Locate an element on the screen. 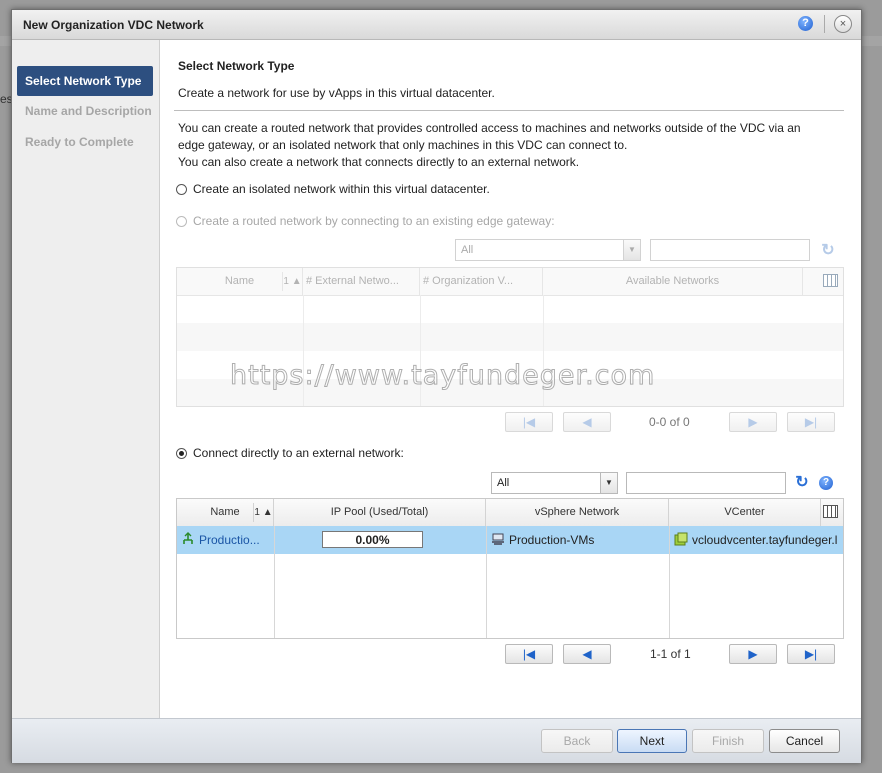  option-direct: Connect directly to an external network: is located at coordinates (290, 453).